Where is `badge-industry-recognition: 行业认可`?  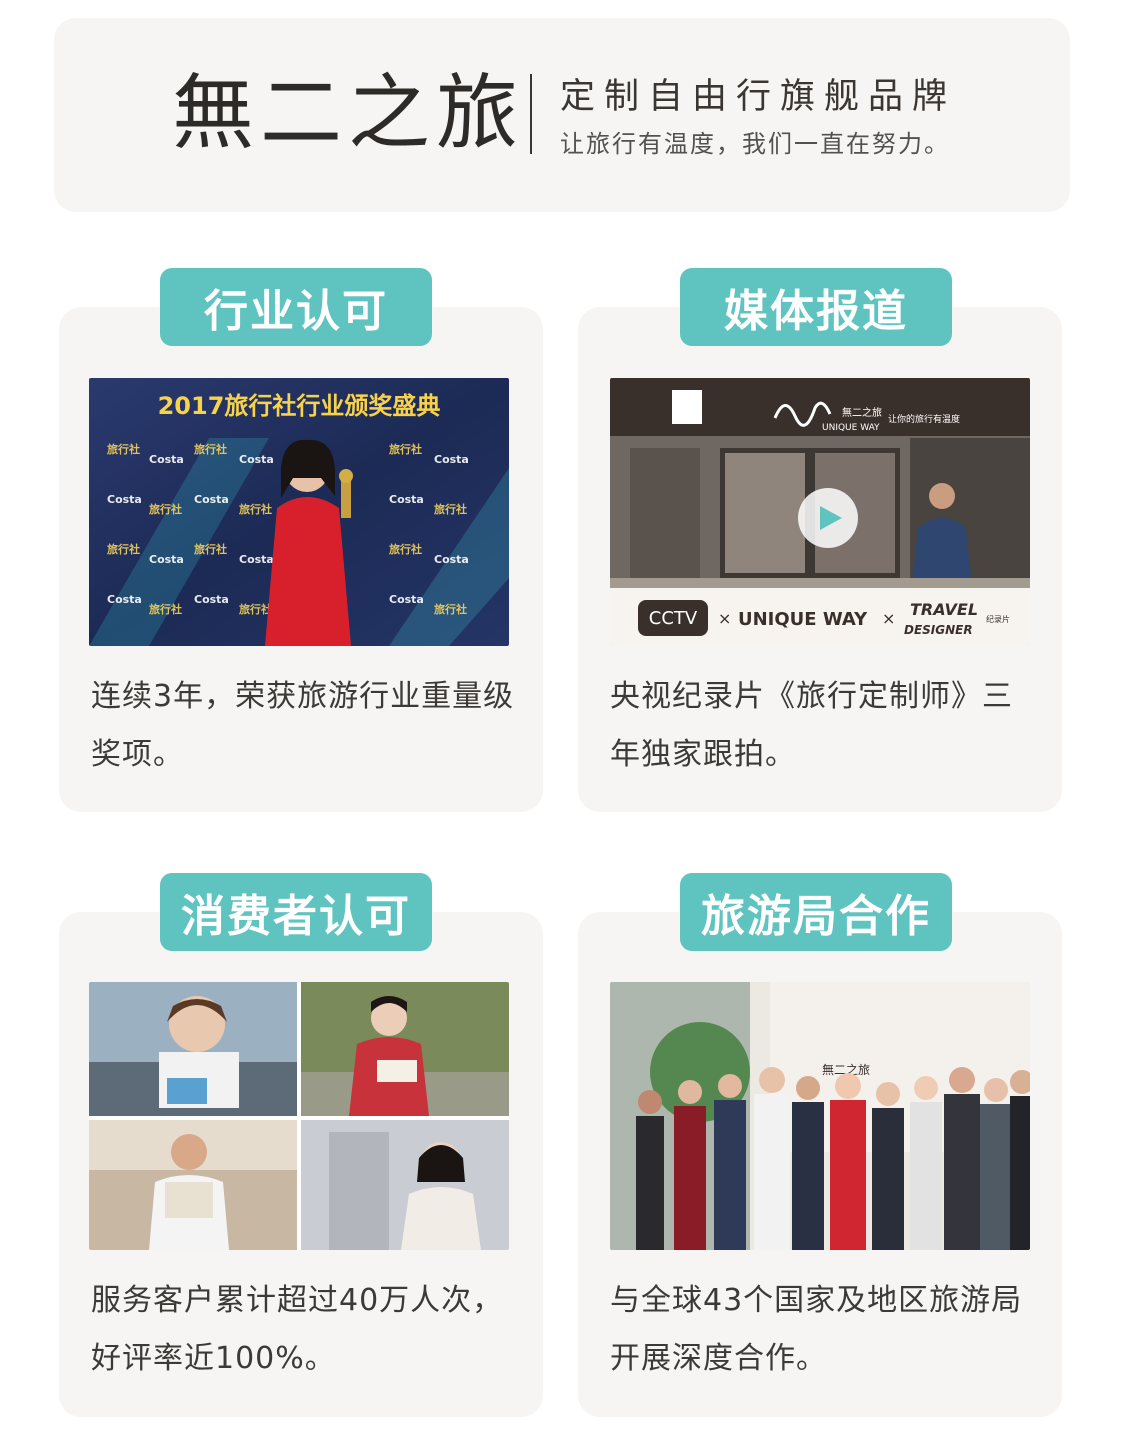
badge-industry-recognition: 行业认可 is located at coordinates (296, 307).